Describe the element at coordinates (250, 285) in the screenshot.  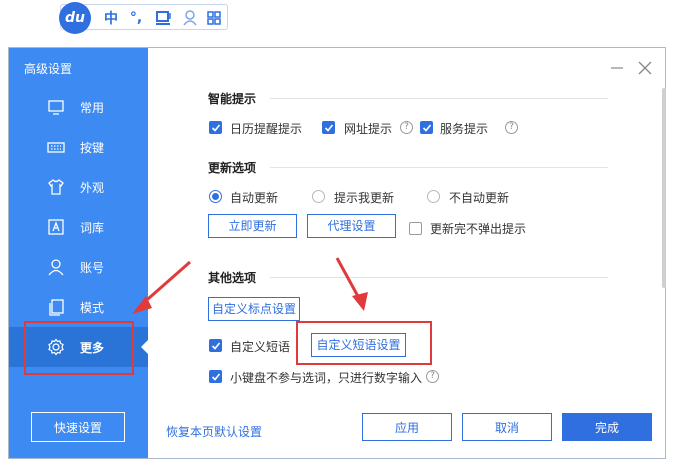
I see `annotation-arrows` at that location.